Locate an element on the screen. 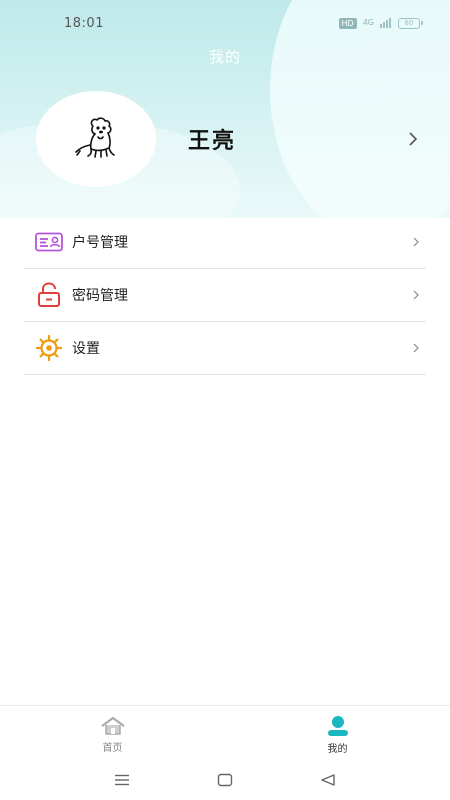 This screenshot has height=800, width=450. id-card-icon is located at coordinates (49, 242).